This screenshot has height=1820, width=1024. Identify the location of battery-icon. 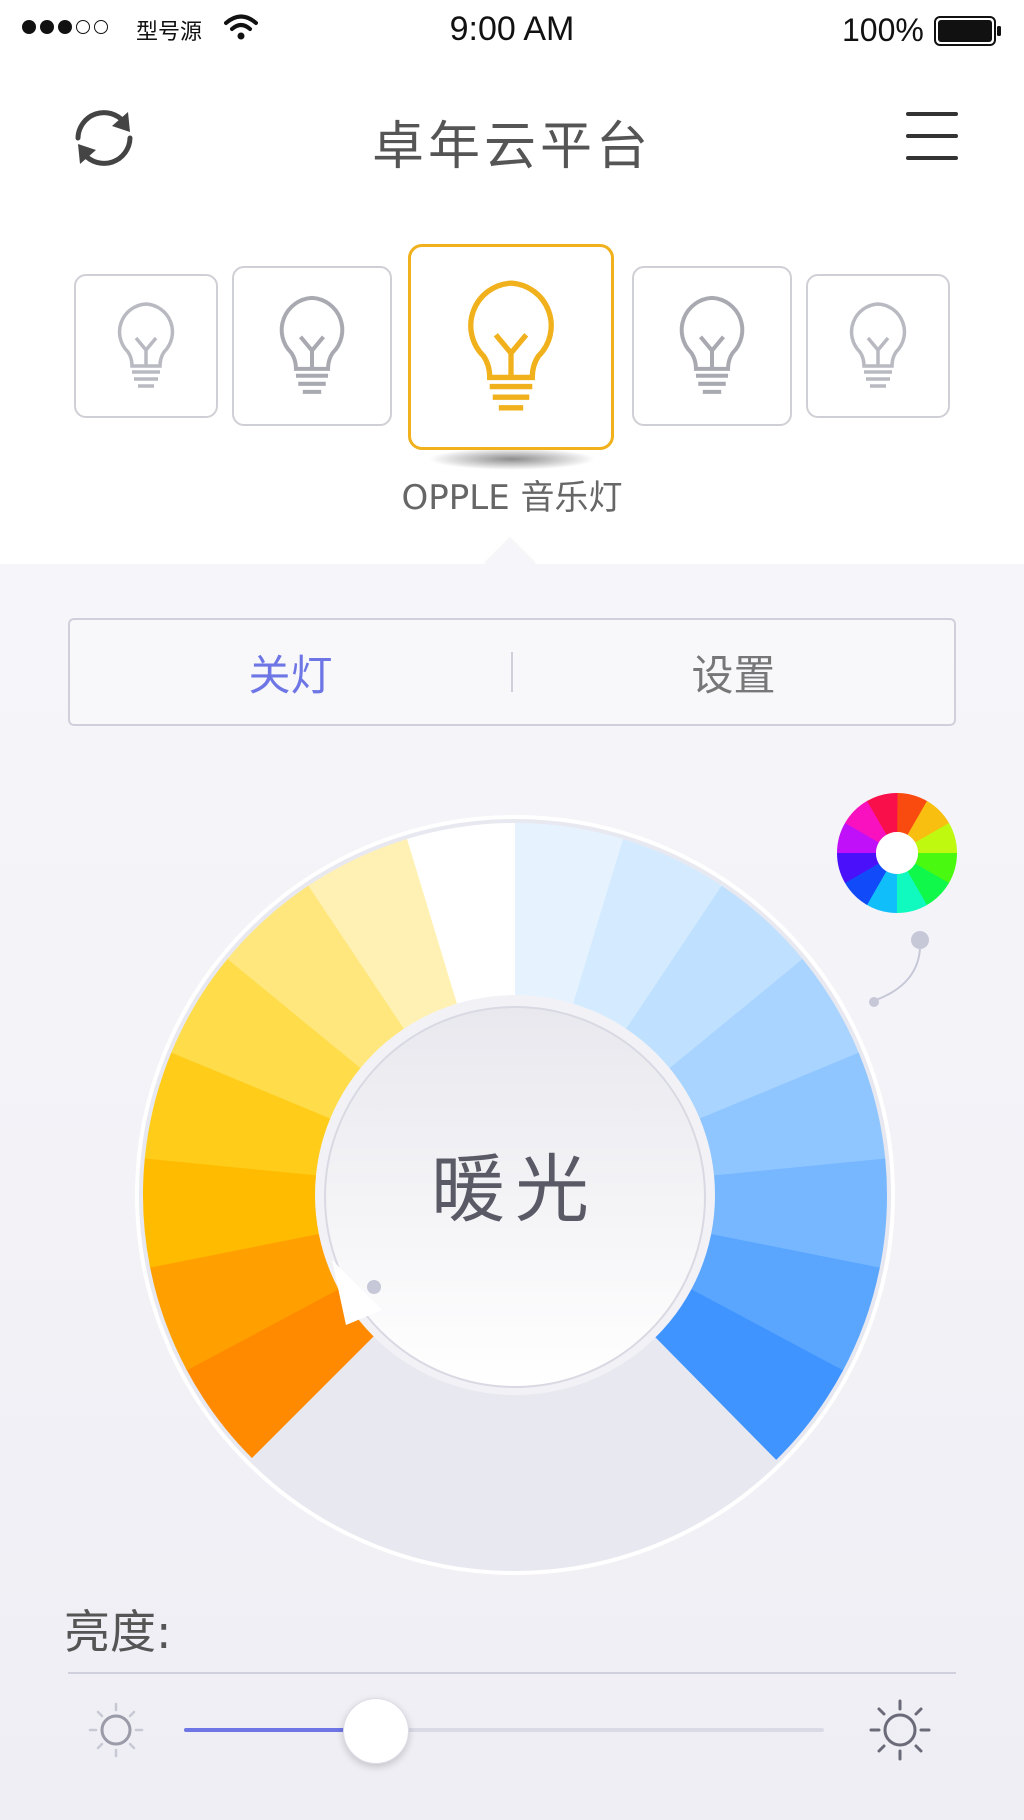
(967, 31).